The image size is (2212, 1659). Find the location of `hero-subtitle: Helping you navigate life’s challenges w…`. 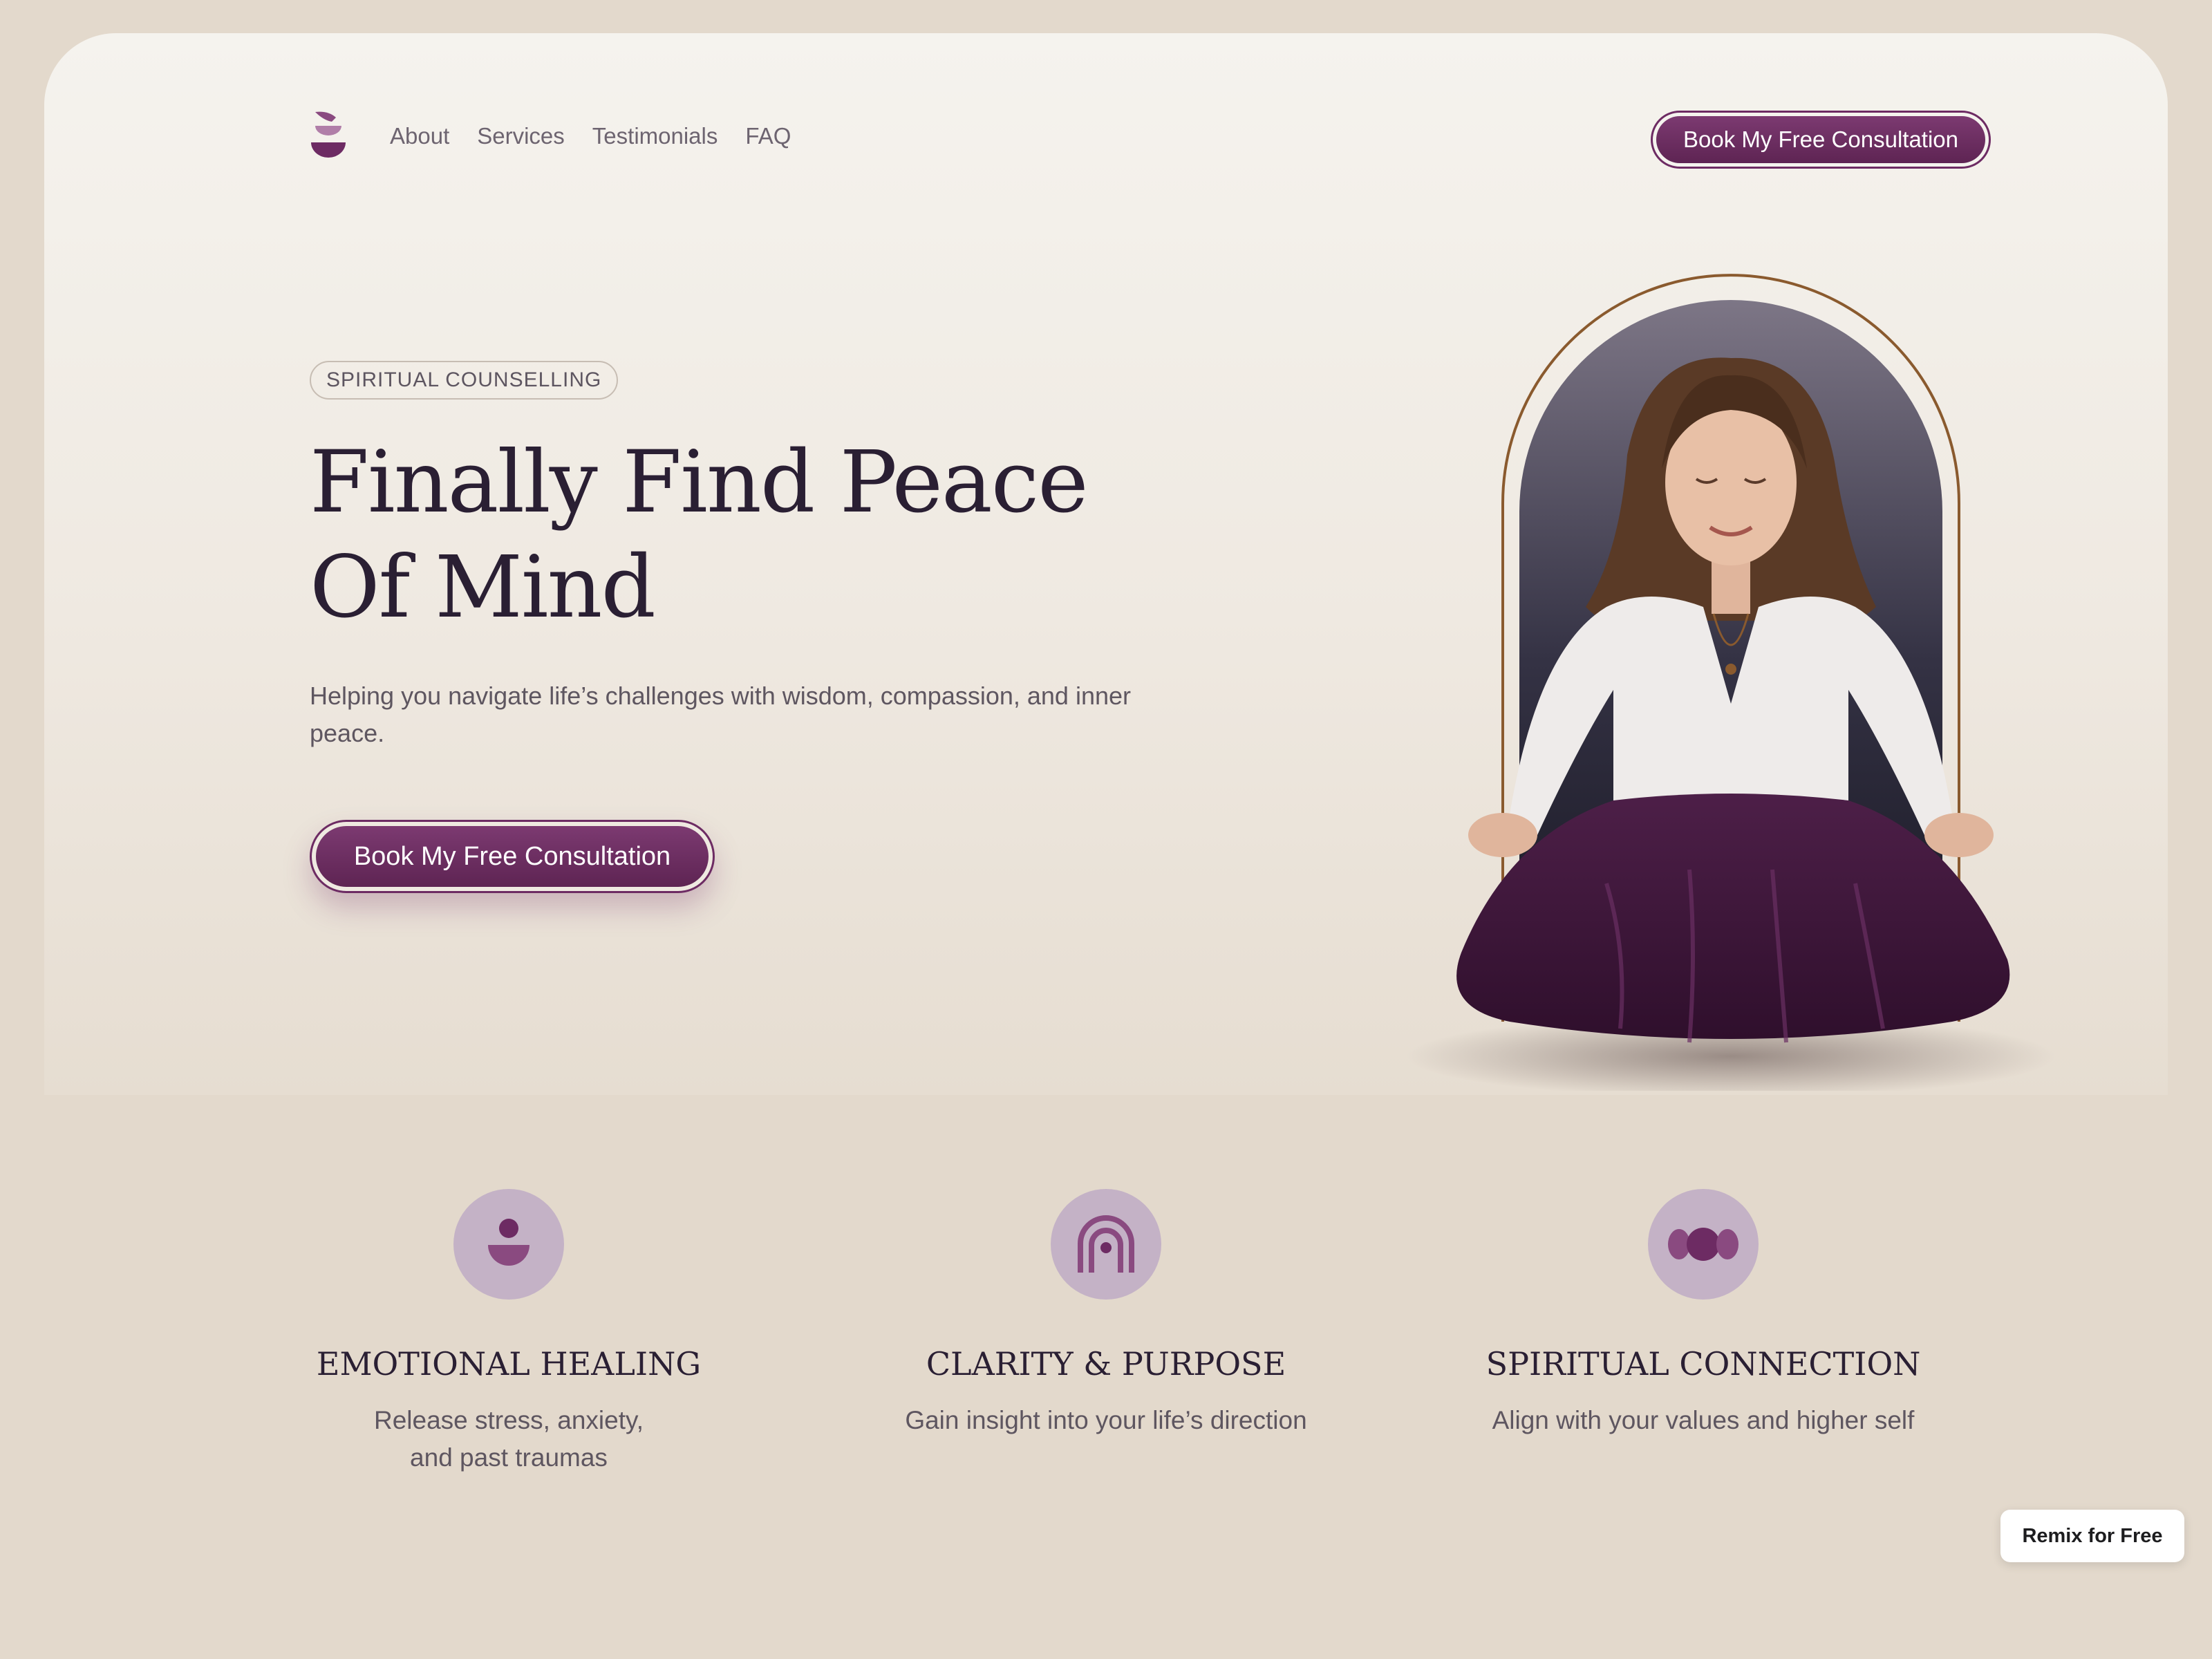

hero-subtitle: Helping you navigate life’s challenges w… is located at coordinates (721, 714).